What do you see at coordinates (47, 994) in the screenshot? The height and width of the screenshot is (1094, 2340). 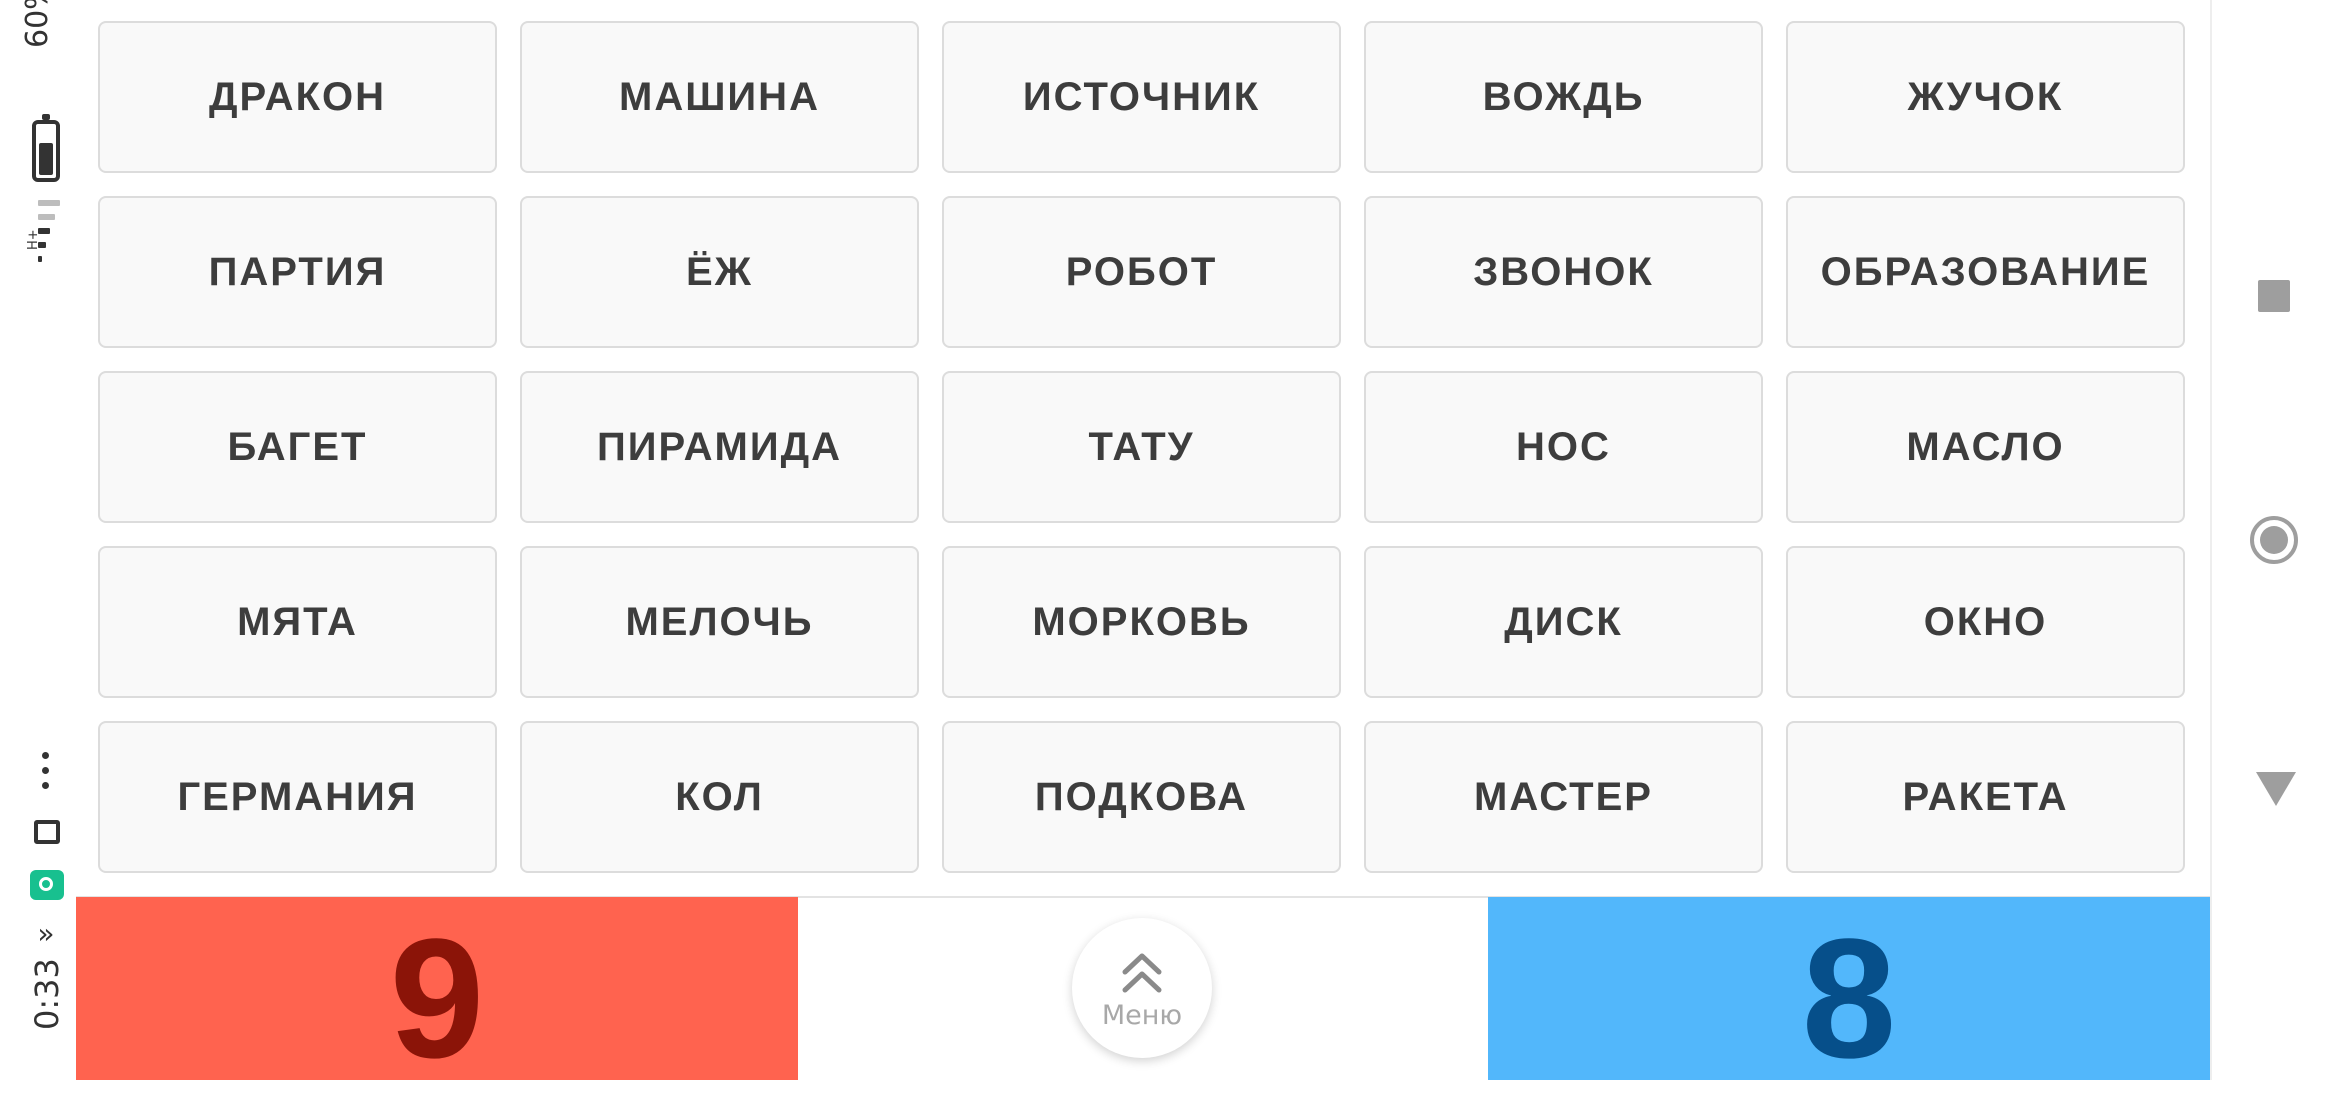 I see `clock: 0:33` at bounding box center [47, 994].